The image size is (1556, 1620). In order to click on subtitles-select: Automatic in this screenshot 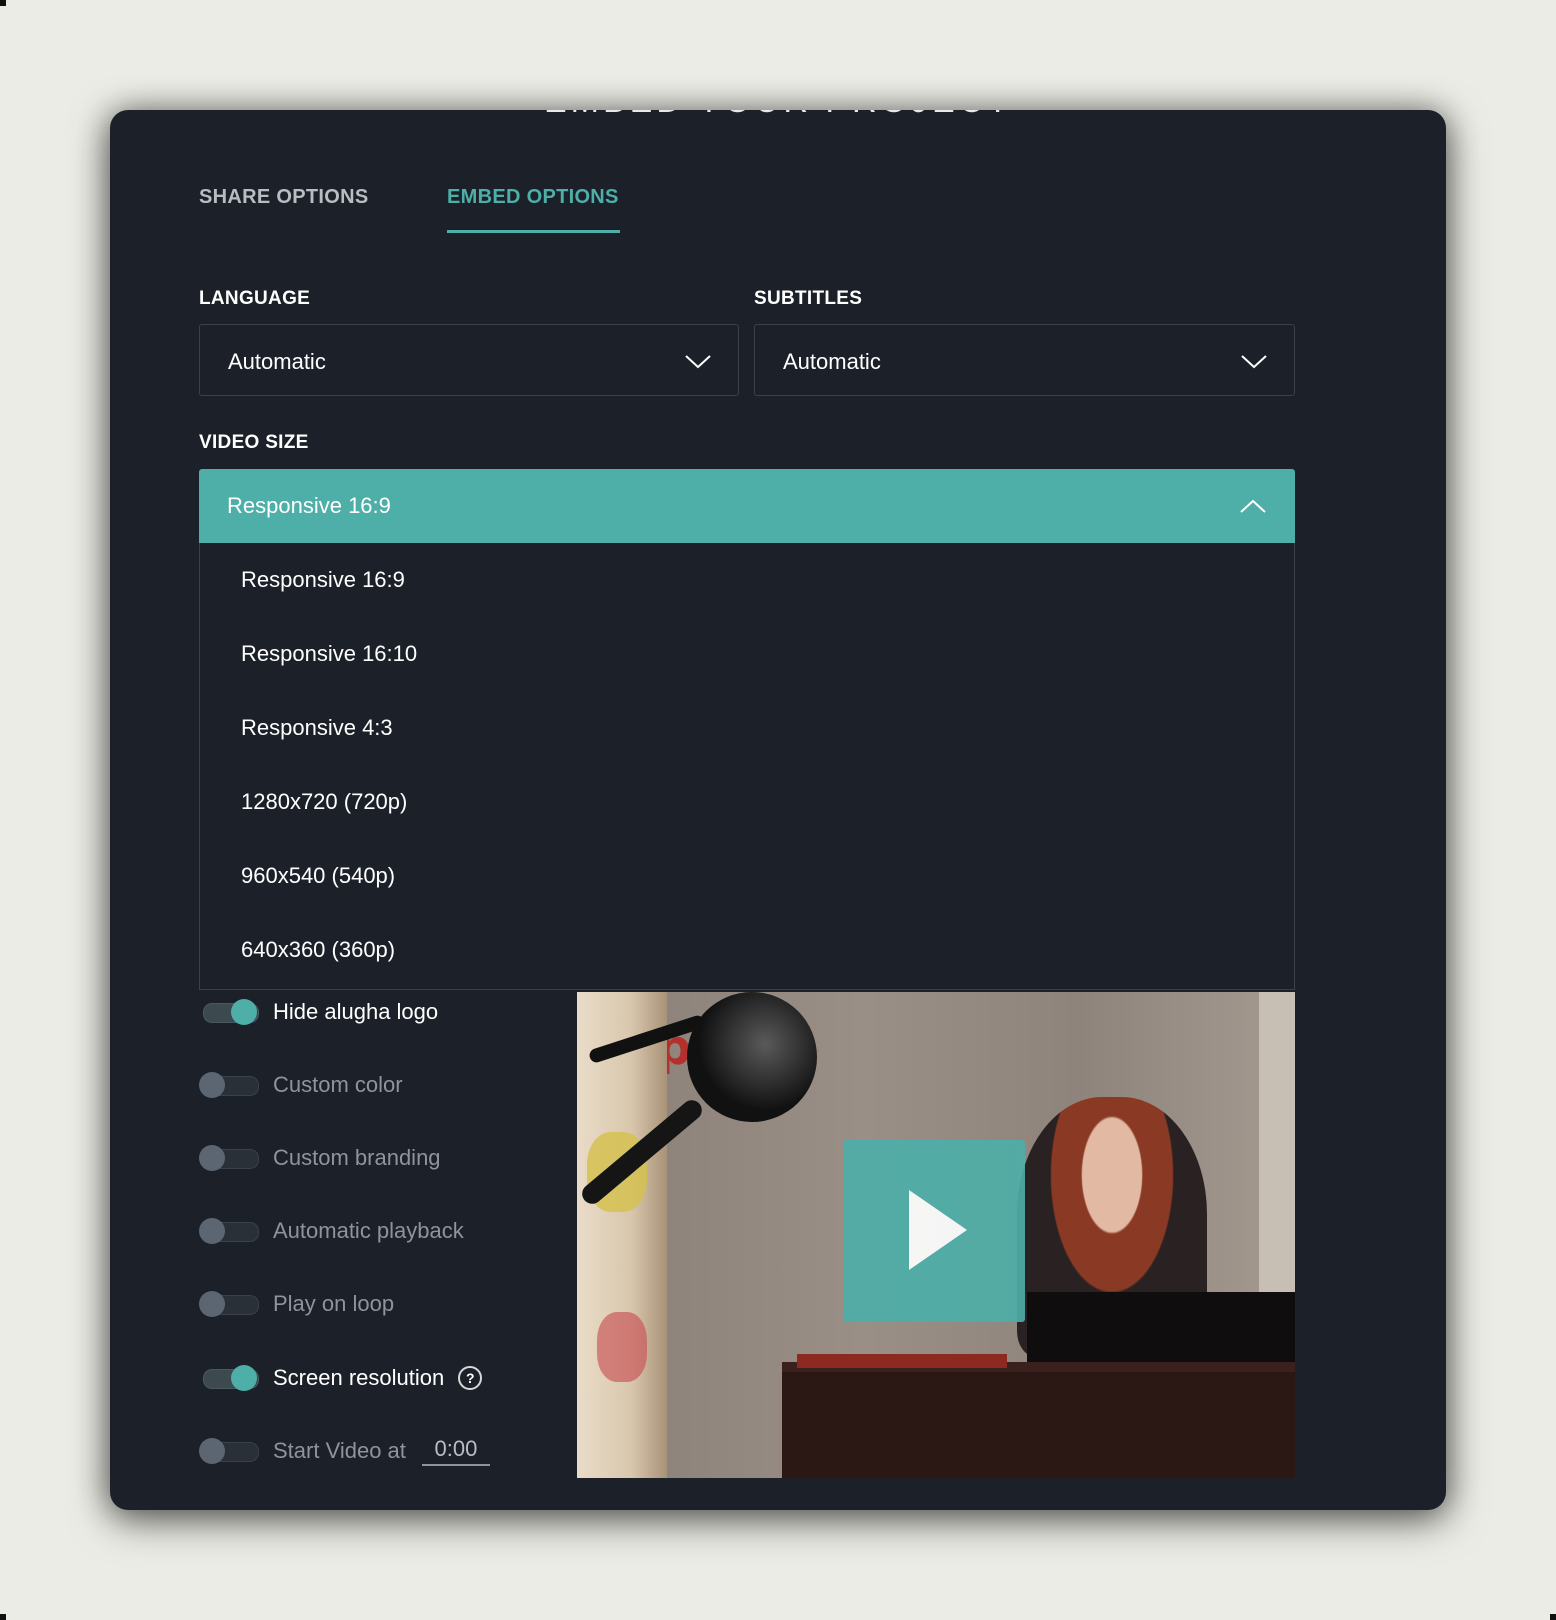, I will do `click(1024, 360)`.